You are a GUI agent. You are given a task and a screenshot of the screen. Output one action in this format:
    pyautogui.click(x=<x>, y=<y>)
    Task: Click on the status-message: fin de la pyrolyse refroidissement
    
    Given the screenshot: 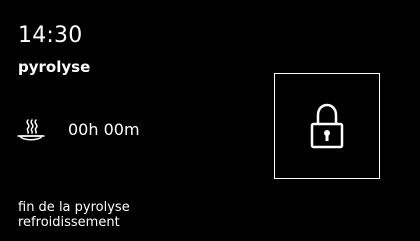 What is the action you would take?
    pyautogui.click(x=74, y=215)
    